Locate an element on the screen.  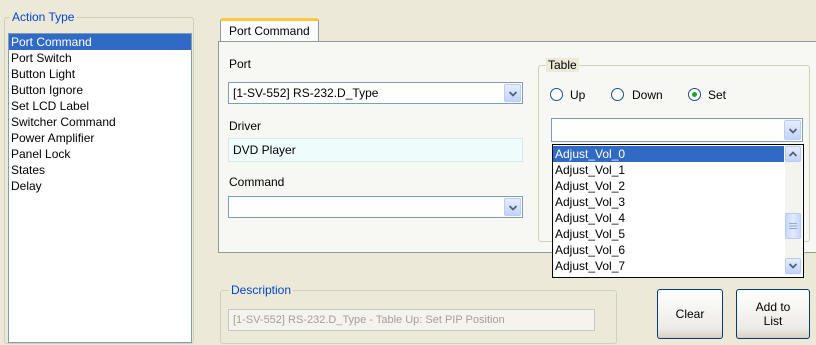
dropdown-item: Adjust_Vol_4 is located at coordinates (668, 218).